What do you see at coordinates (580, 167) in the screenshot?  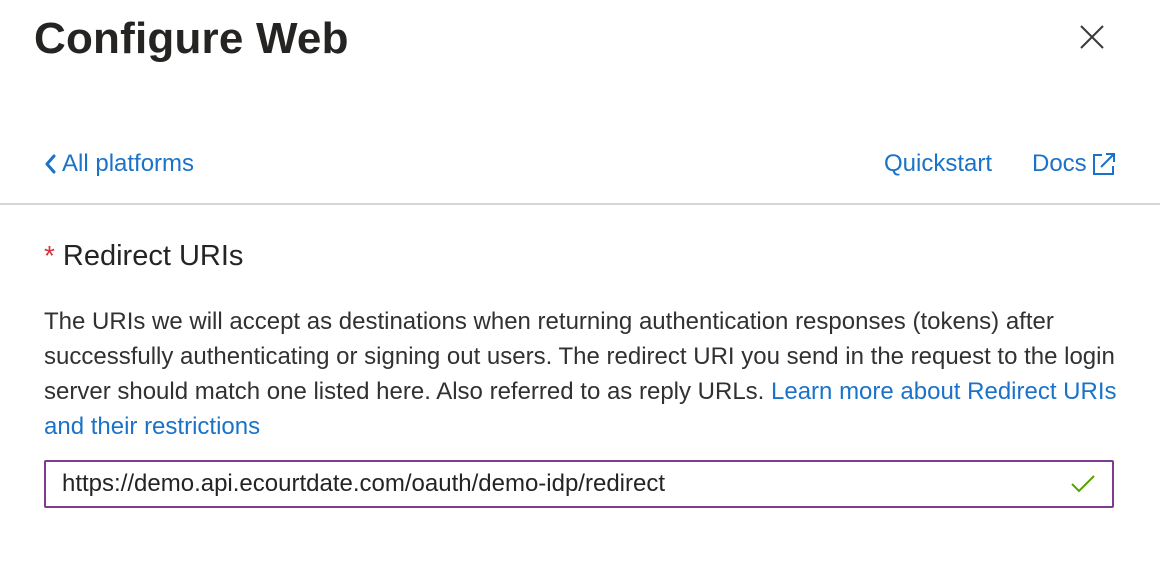 I see `platform-nav: All platforms Quickstart Docs` at bounding box center [580, 167].